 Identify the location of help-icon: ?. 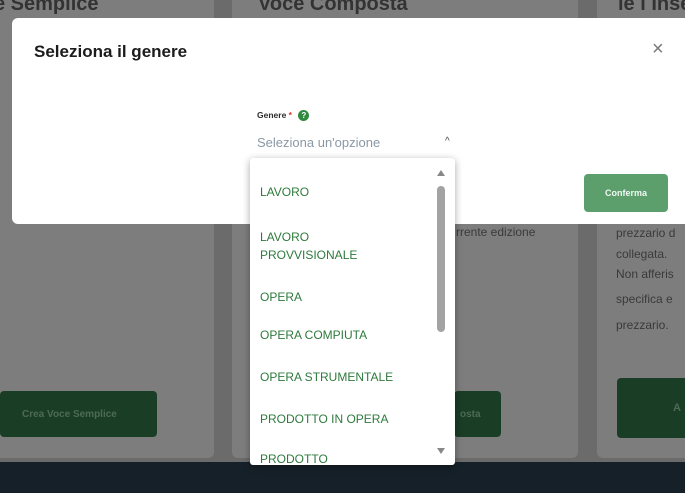
(304, 116).